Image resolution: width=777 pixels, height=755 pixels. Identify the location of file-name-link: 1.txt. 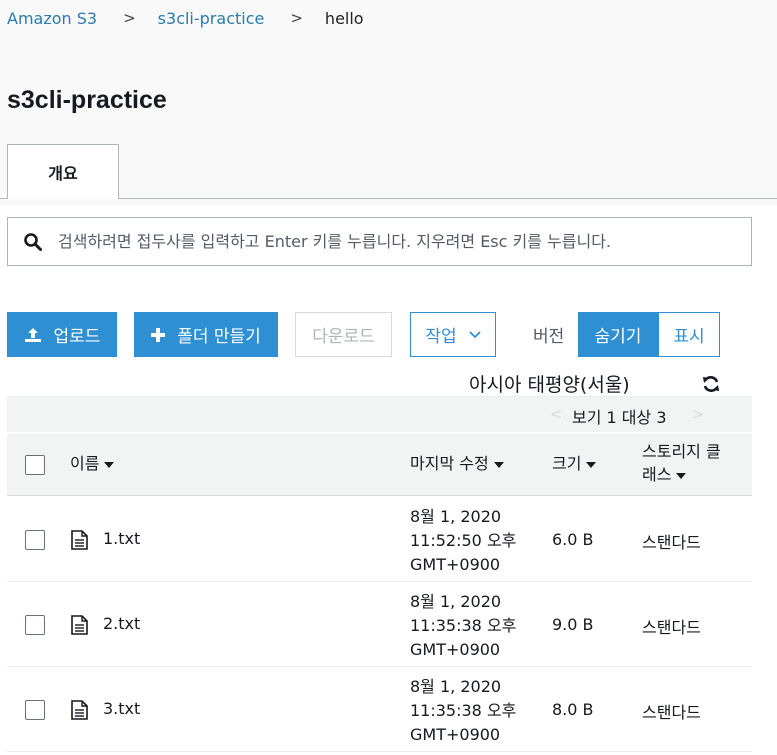
(121, 538).